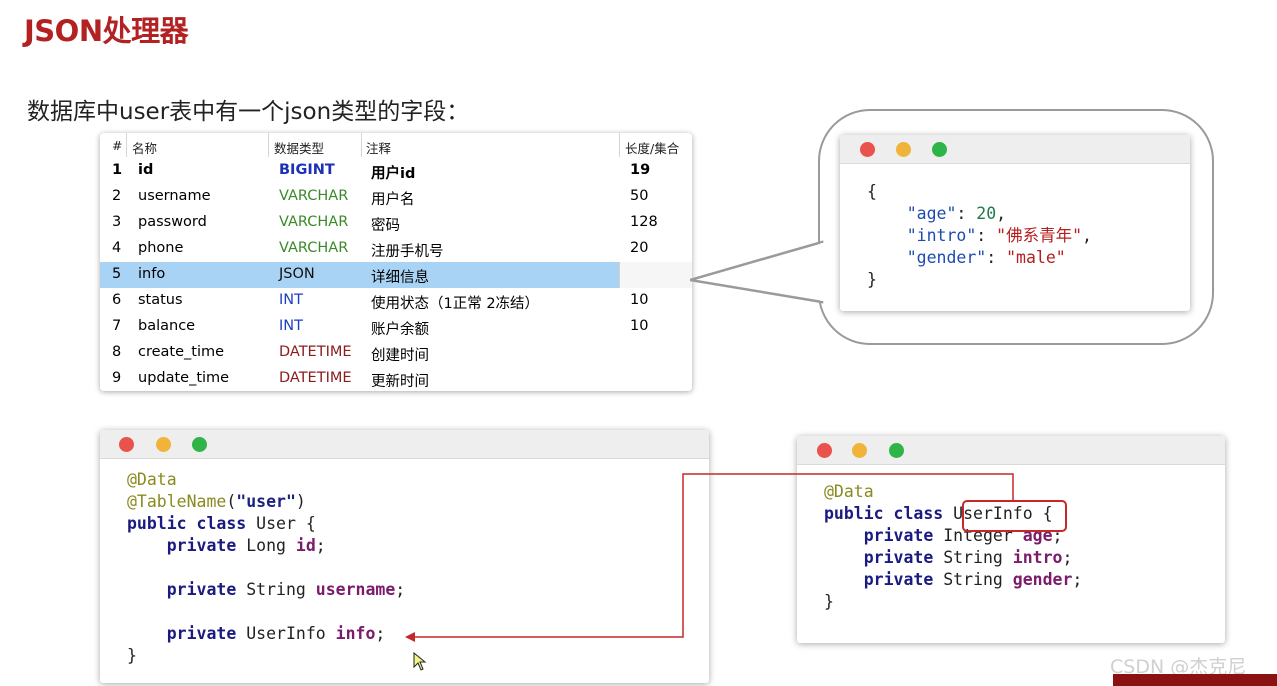 Image resolution: width=1277 pixels, height=686 pixels. What do you see at coordinates (420, 661) in the screenshot?
I see `mouse-cursor-icon` at bounding box center [420, 661].